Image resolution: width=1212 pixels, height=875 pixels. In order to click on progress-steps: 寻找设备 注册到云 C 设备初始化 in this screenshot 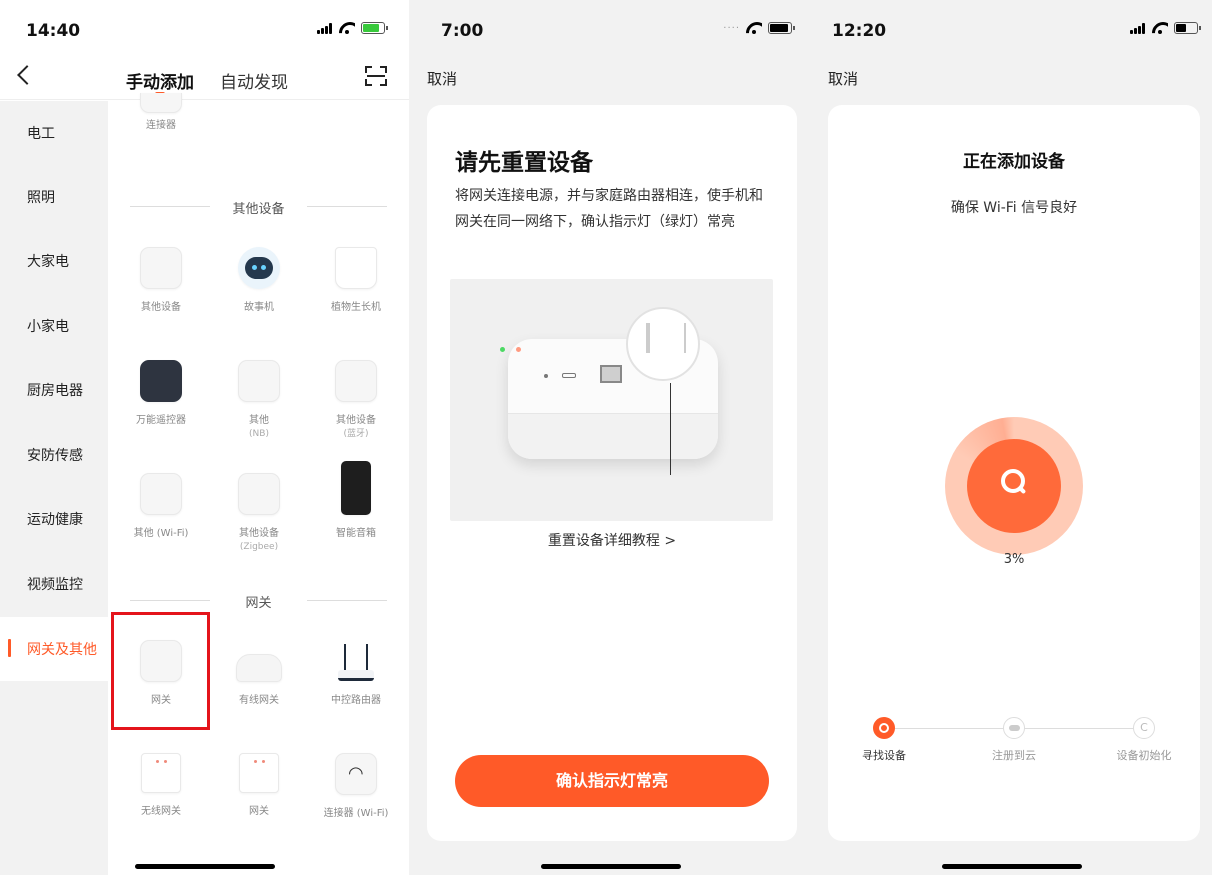, I will do `click(1015, 742)`.